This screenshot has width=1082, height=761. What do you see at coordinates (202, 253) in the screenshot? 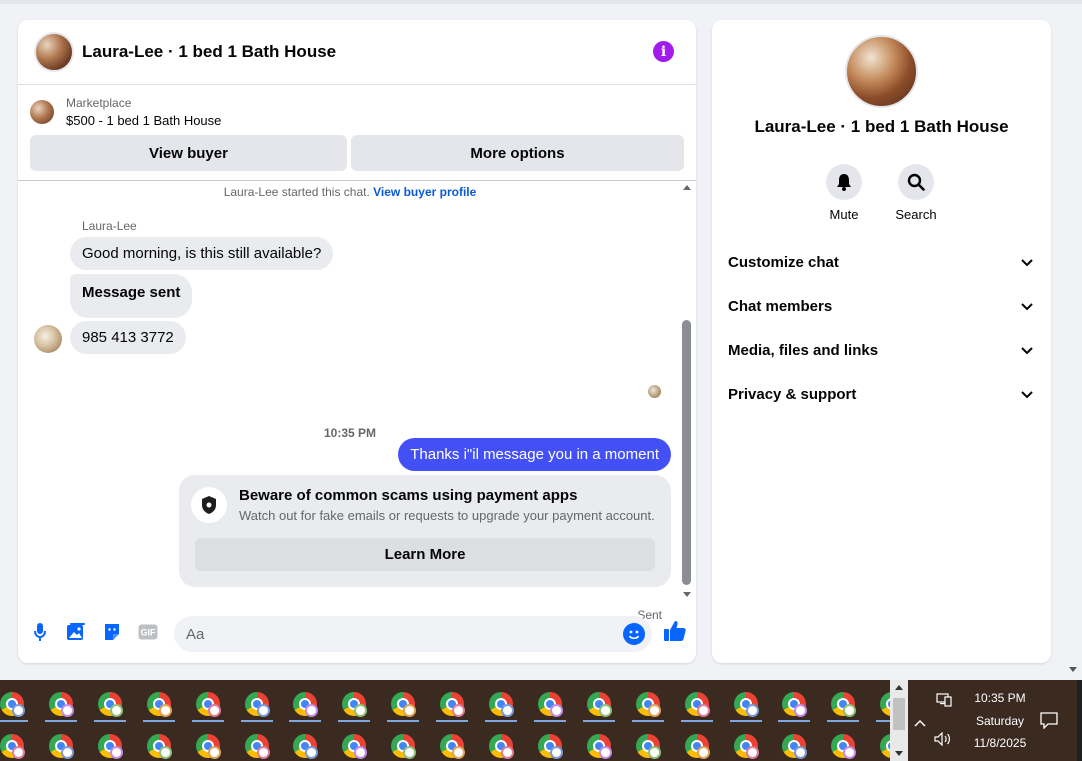
I see `incoming-message: Good morning, is this still available?` at bounding box center [202, 253].